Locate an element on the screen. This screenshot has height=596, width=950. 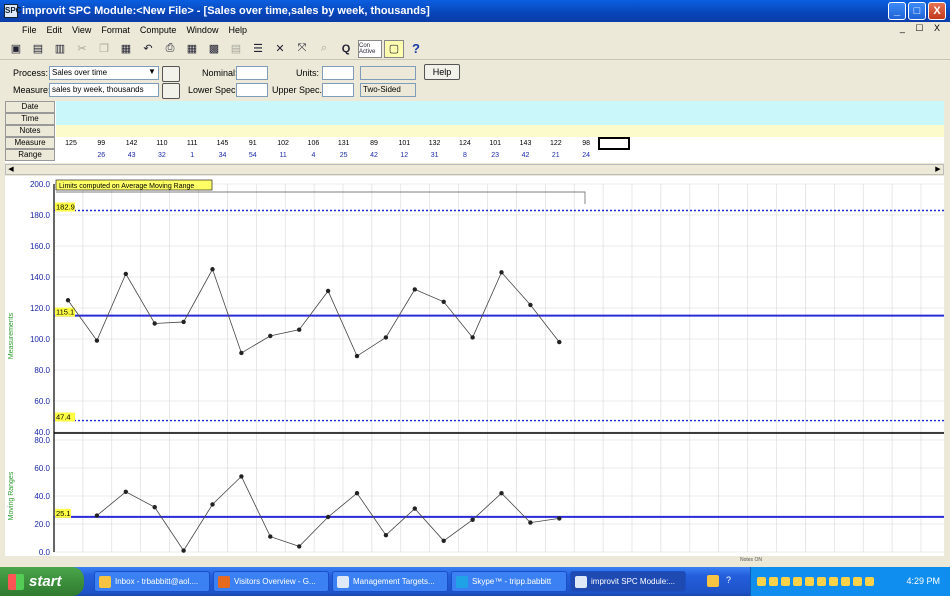
table-icon: ▤ is located at coordinates (236, 49).